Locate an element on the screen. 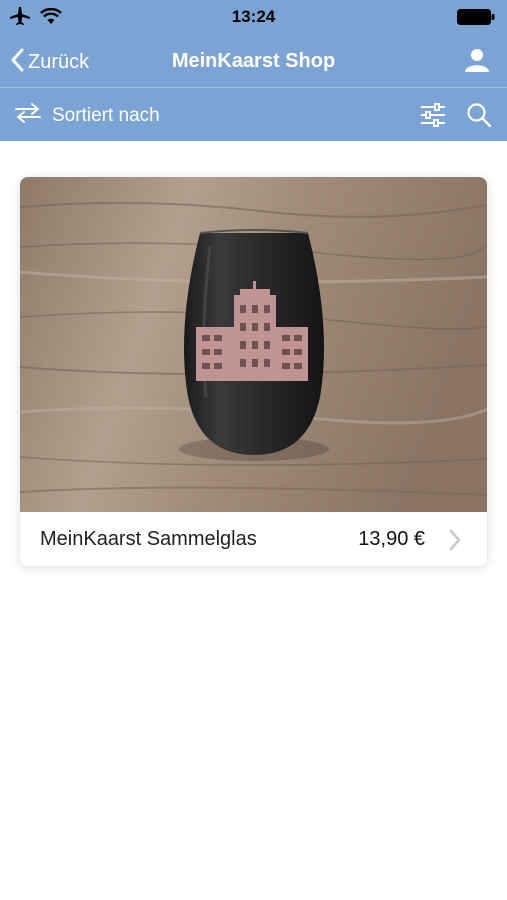  chevron-right-icon is located at coordinates (455, 542).